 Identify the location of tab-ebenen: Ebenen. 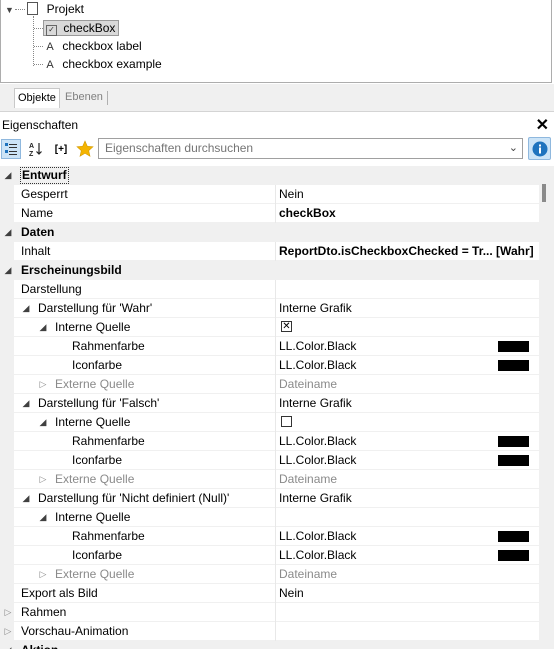
(84, 97).